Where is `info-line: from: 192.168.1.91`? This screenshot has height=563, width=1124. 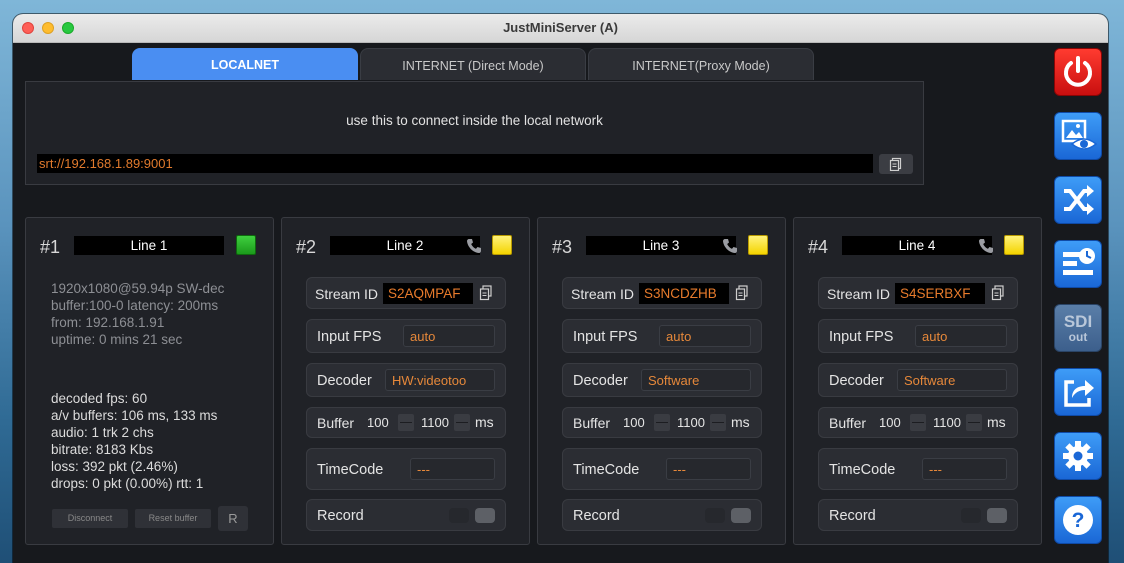 info-line: from: 192.168.1.91 is located at coordinates (108, 322).